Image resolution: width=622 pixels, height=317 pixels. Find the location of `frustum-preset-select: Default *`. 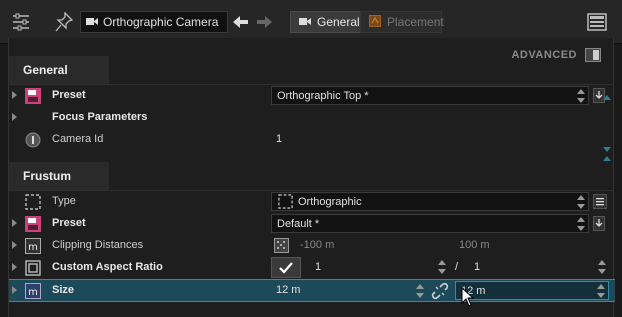

frustum-preset-select: Default * is located at coordinates (430, 223).